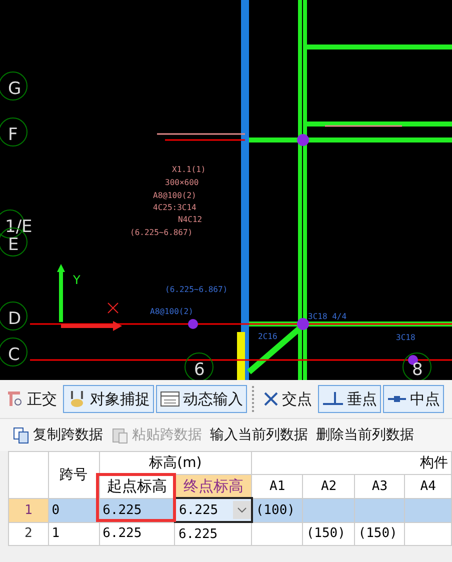 The height and width of the screenshot is (562, 452). What do you see at coordinates (120, 435) in the screenshot?
I see `clipboard-icon` at bounding box center [120, 435].